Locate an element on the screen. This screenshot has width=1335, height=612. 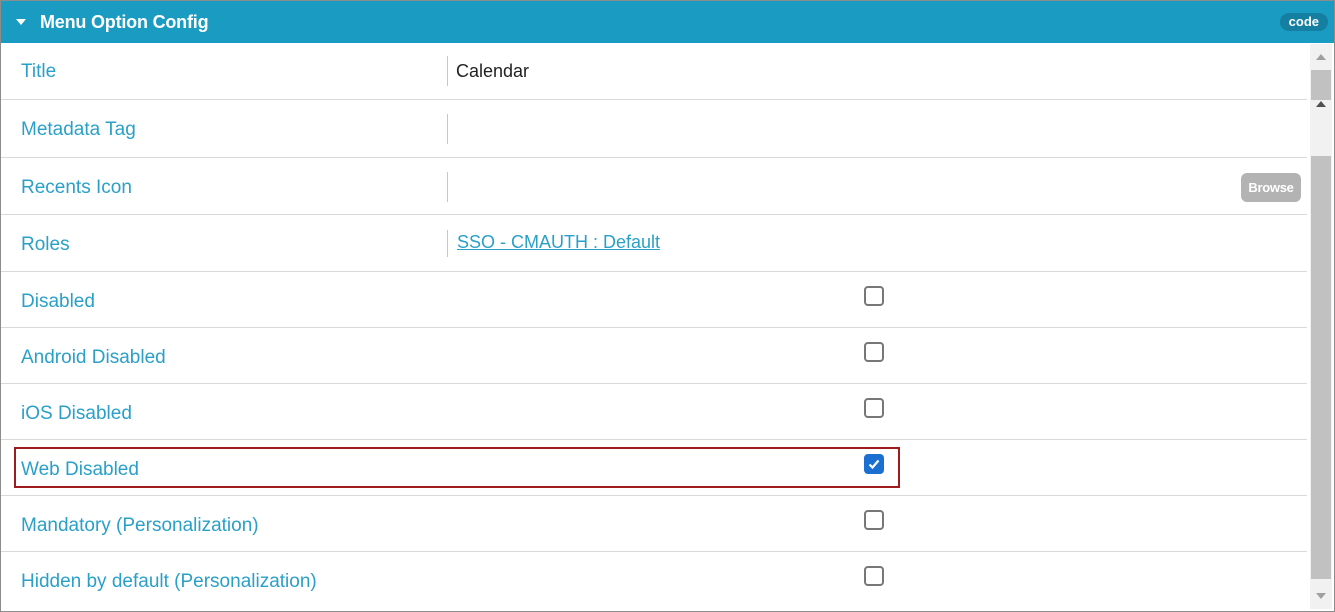
row-recents-icon: Recents Icon Browse is located at coordinates (654, 186).